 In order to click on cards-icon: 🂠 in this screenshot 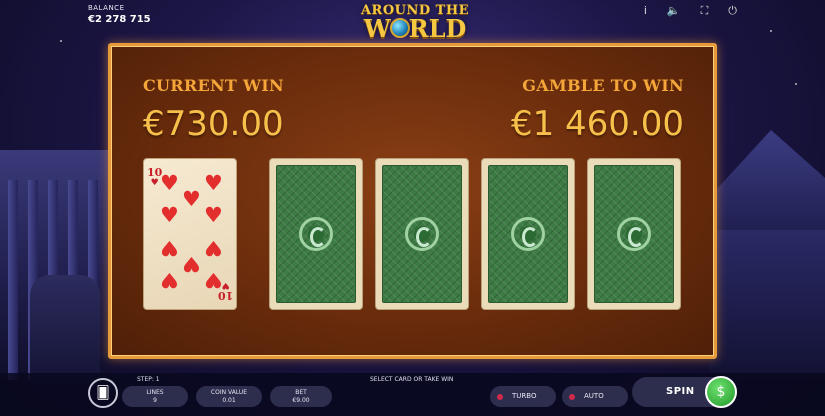, I will do `click(103, 393)`.